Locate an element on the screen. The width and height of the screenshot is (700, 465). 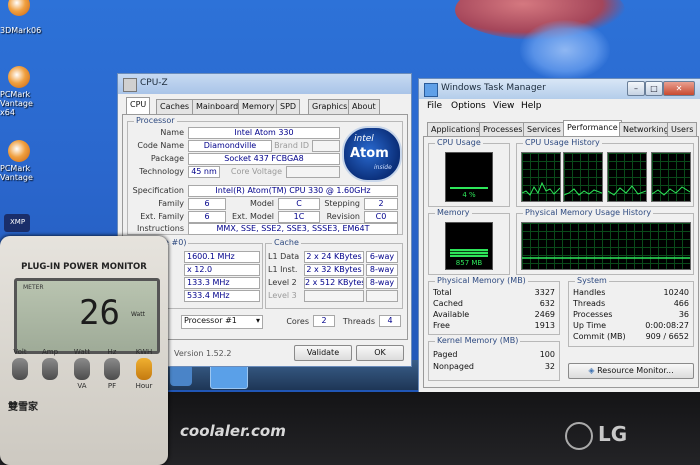
meter-hz-button is located at coordinates (112, 369).